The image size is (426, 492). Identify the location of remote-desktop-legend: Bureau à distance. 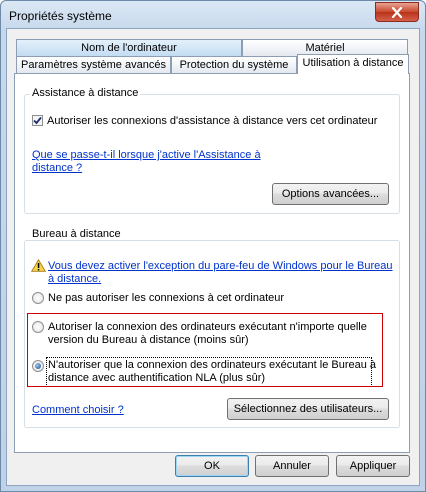
(76, 234).